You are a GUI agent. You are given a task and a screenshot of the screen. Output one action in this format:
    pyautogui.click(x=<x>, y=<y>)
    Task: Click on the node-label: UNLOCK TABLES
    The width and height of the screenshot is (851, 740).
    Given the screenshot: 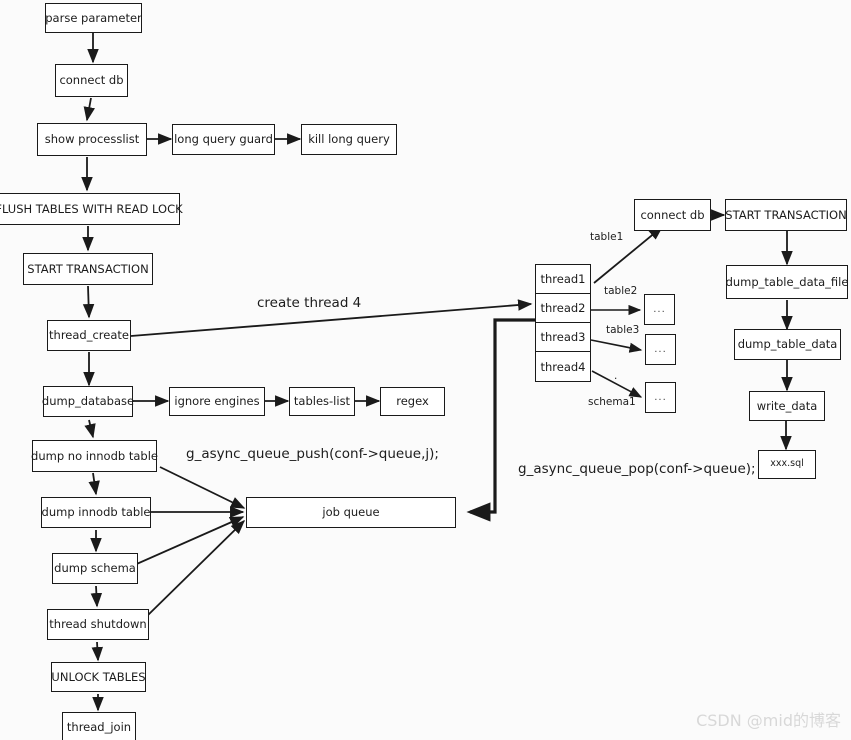 What is the action you would take?
    pyautogui.click(x=98, y=676)
    